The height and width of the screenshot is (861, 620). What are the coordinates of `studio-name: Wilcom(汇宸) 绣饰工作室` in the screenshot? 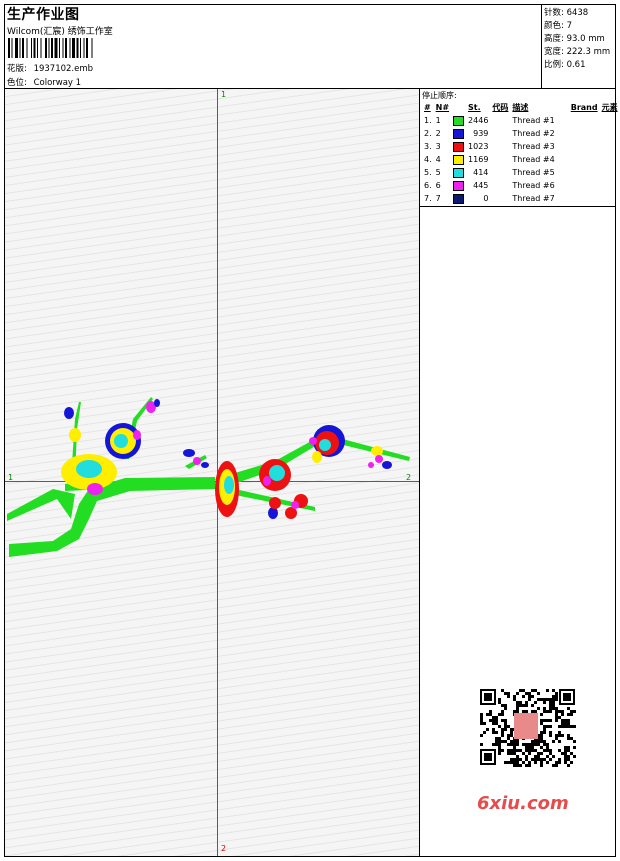 It's located at (60, 32).